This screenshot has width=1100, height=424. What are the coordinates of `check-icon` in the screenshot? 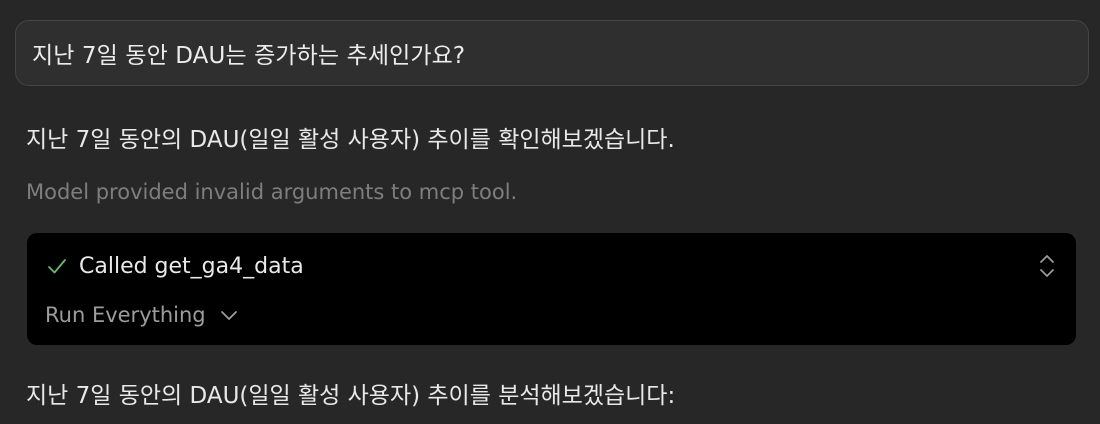 It's located at (57, 266).